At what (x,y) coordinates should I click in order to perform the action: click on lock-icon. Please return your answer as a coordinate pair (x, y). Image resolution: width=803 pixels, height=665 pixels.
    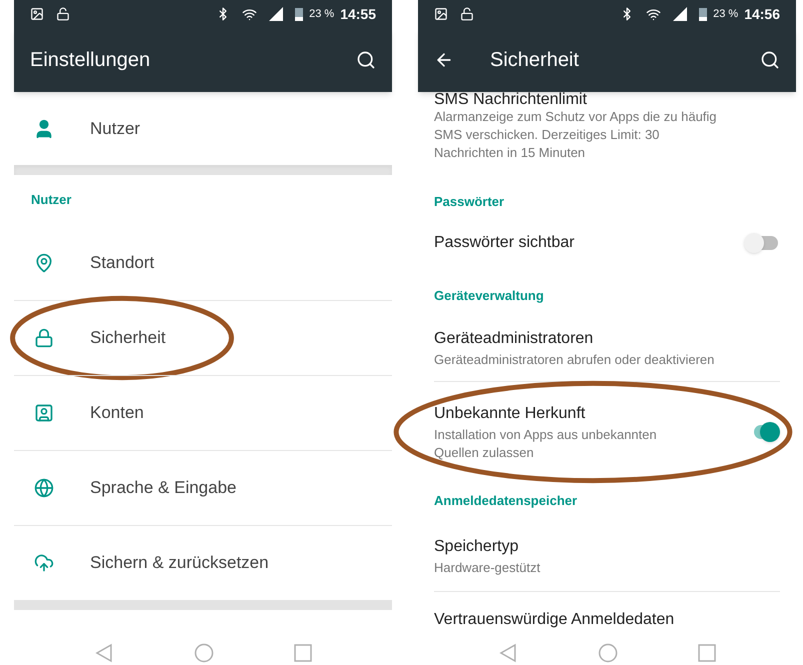
    Looking at the image, I should click on (44, 338).